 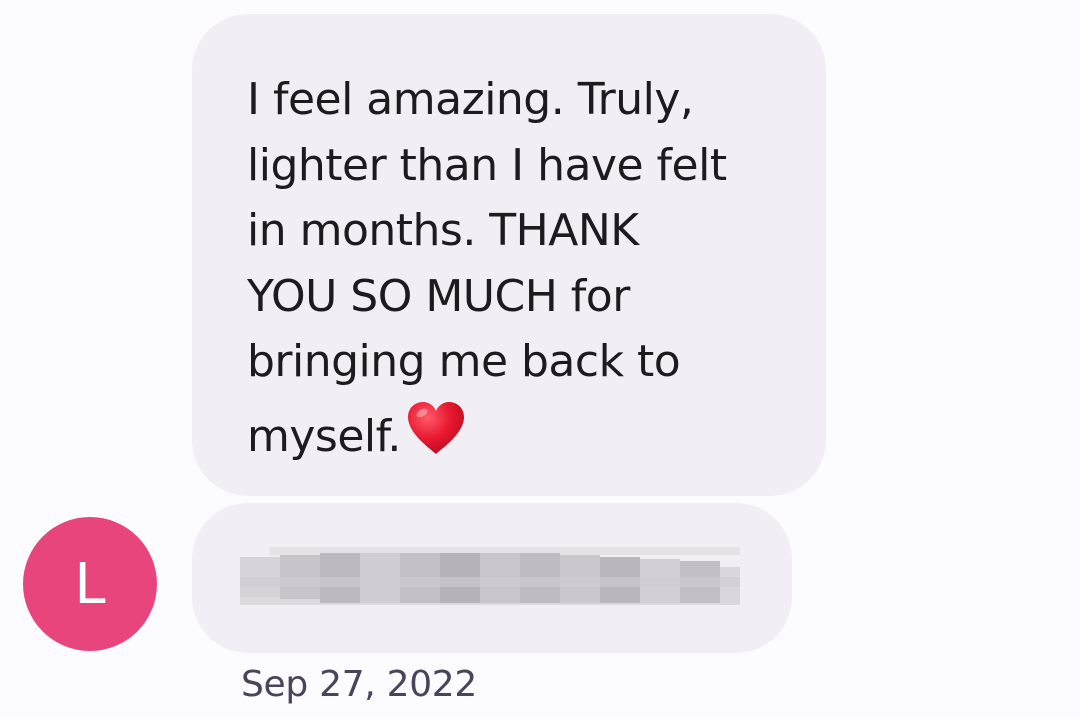 What do you see at coordinates (436, 437) in the screenshot?
I see `heart-emoji-icon` at bounding box center [436, 437].